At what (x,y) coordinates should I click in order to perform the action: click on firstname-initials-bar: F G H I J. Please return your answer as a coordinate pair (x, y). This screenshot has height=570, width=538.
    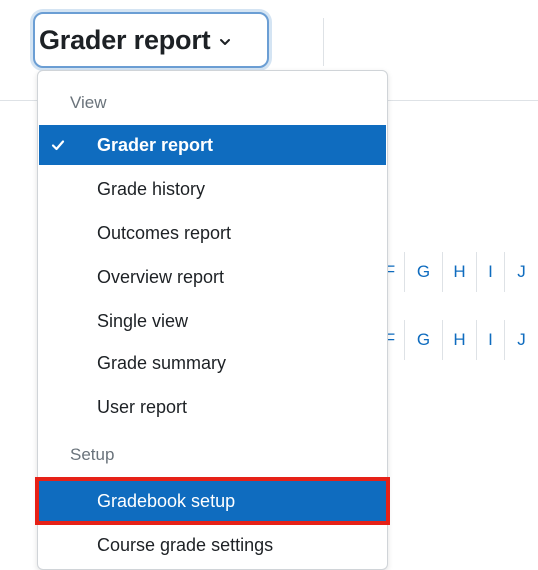
    Looking at the image, I should click on (457, 272).